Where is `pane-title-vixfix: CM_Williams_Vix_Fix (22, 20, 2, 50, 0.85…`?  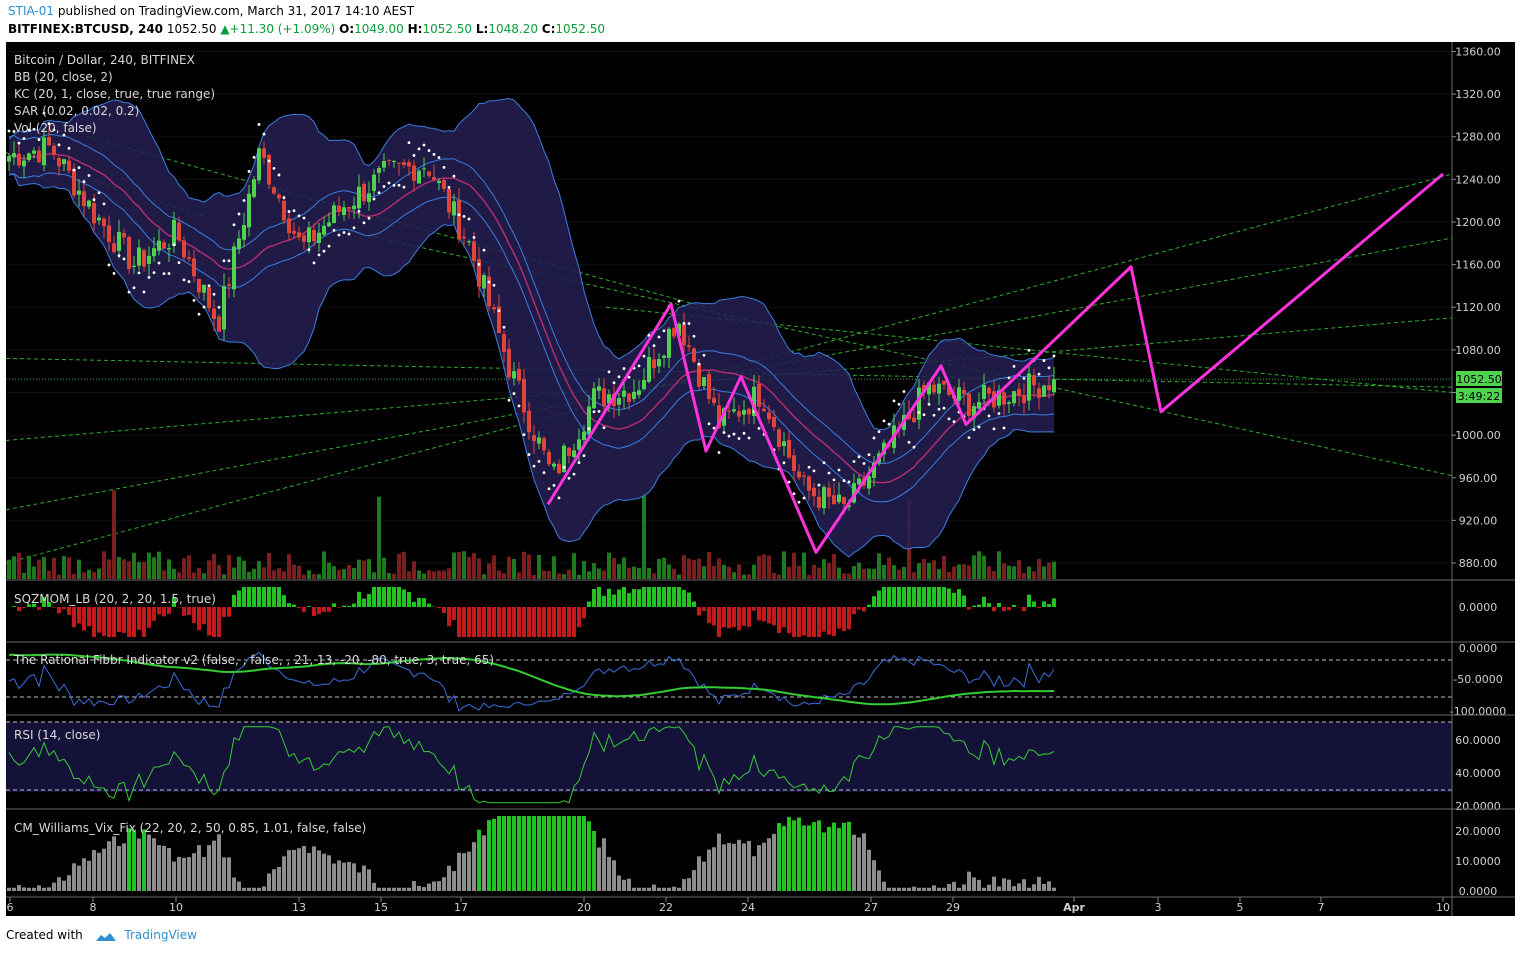
pane-title-vixfix: CM_Williams_Vix_Fix (22, 20, 2, 50, 0.85… is located at coordinates (190, 828).